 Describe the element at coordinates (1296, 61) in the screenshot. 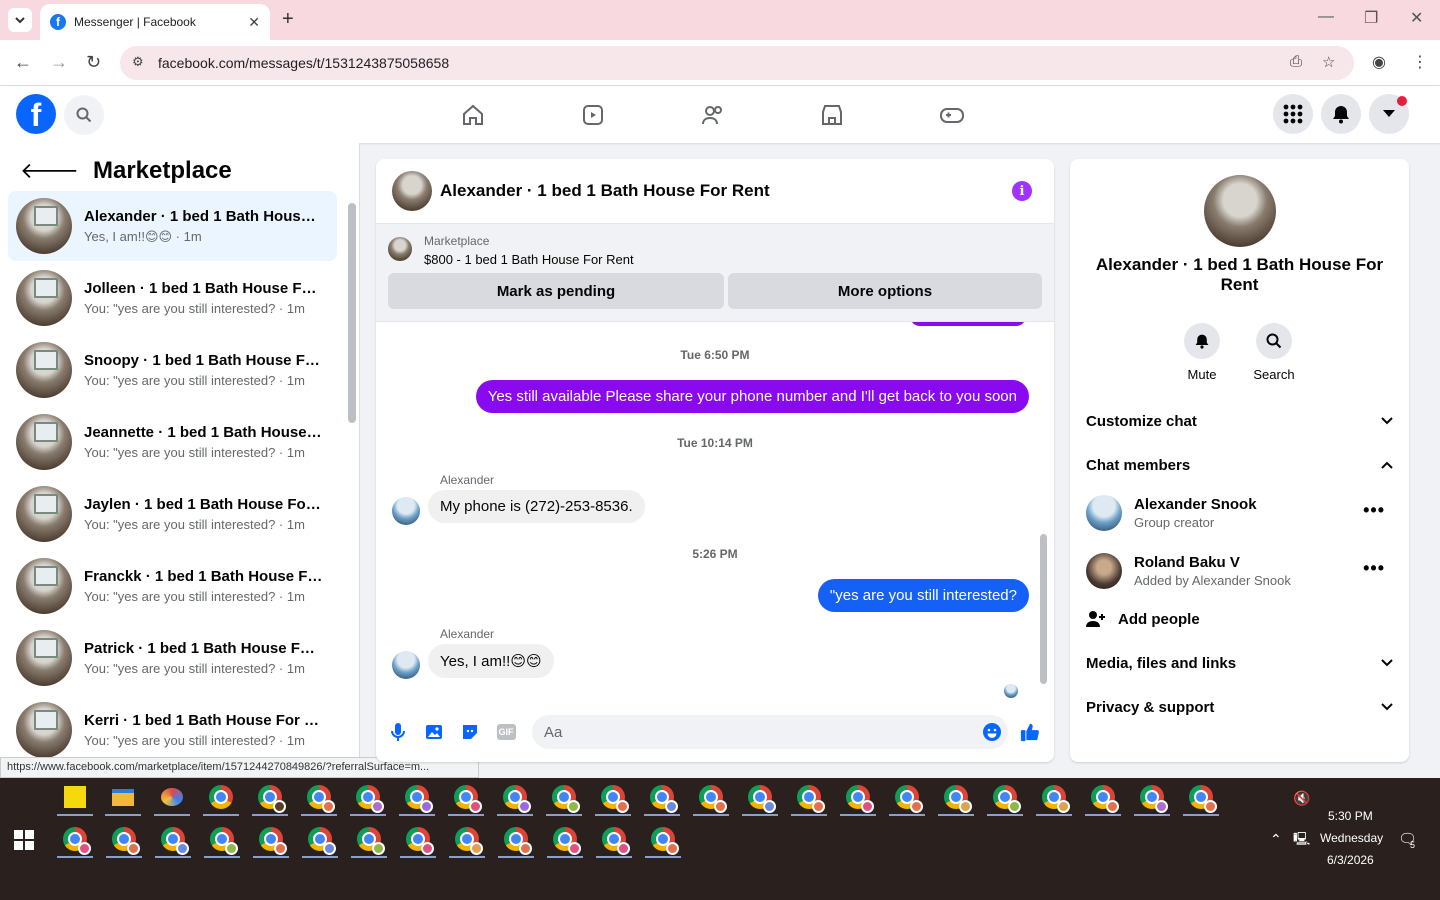

I see `install-app-icon: ⎙` at that location.